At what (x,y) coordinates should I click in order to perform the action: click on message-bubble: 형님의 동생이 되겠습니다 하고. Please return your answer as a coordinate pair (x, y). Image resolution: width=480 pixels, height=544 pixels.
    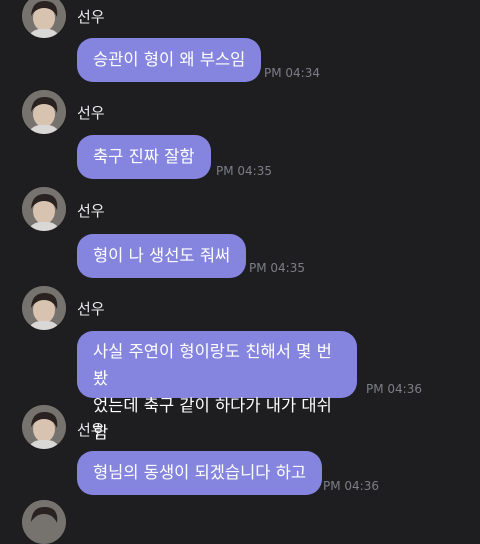
    Looking at the image, I should click on (200, 473).